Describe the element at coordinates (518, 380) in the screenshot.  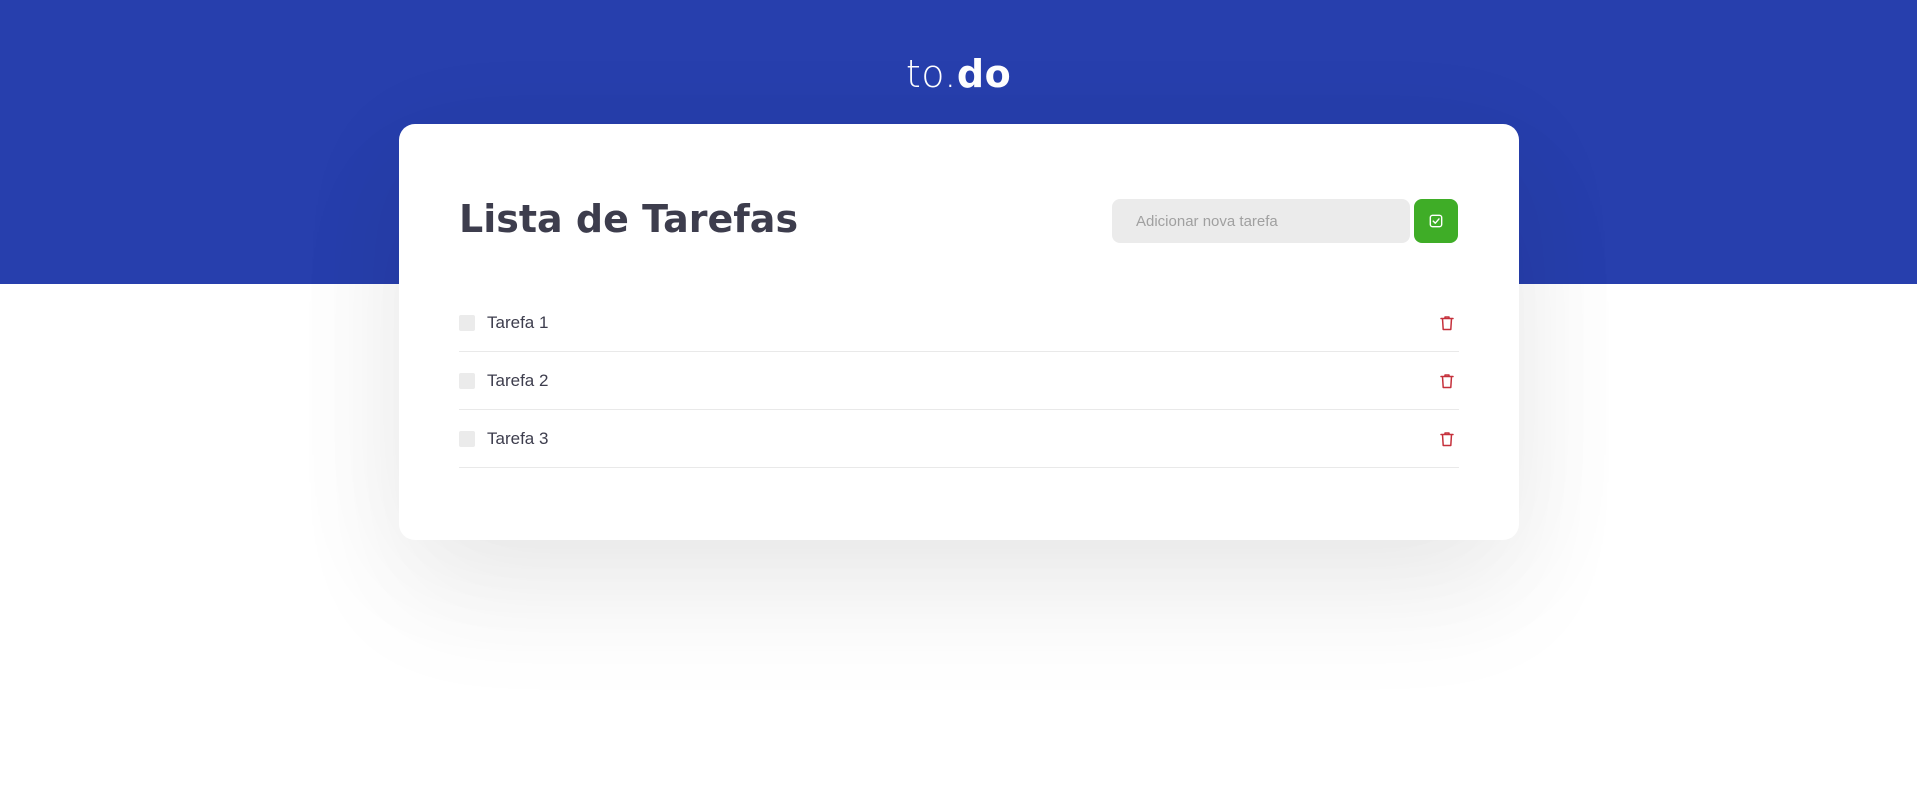
I see `task-label: Tarefa 2` at that location.